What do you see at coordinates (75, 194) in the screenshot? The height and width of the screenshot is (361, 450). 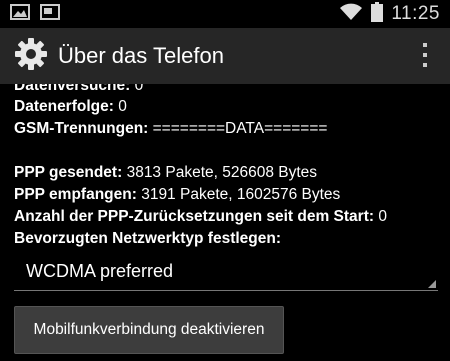 I see `info-label: PPP empfangen:` at bounding box center [75, 194].